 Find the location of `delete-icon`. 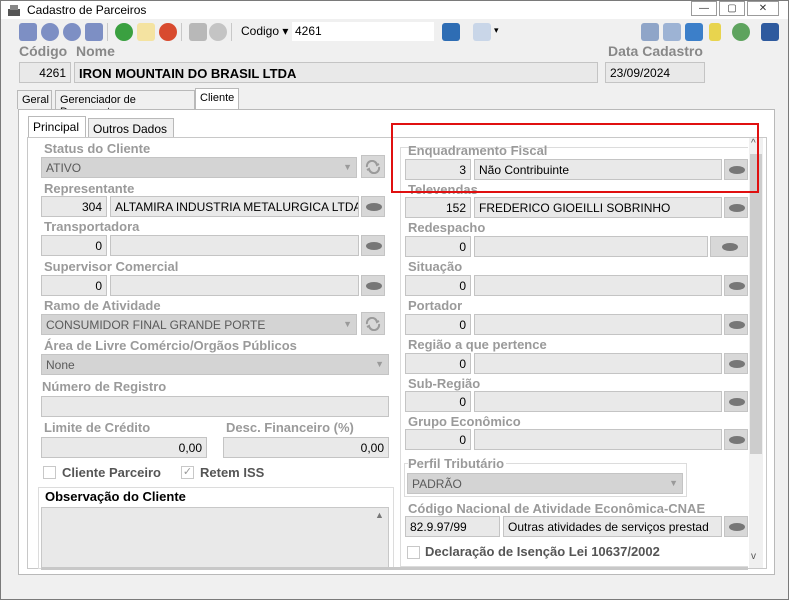

delete-icon is located at coordinates (168, 32).